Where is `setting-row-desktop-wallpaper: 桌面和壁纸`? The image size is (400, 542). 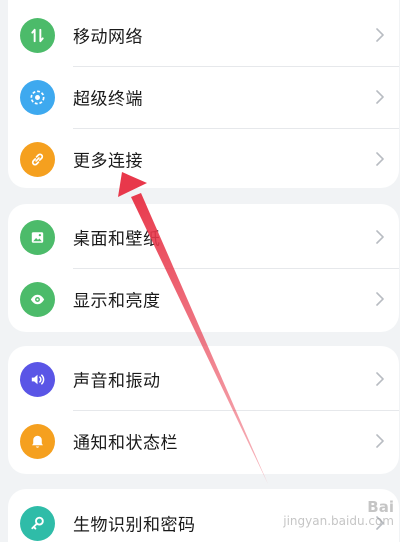
setting-row-desktop-wallpaper: 桌面和壁纸 is located at coordinates (203, 237).